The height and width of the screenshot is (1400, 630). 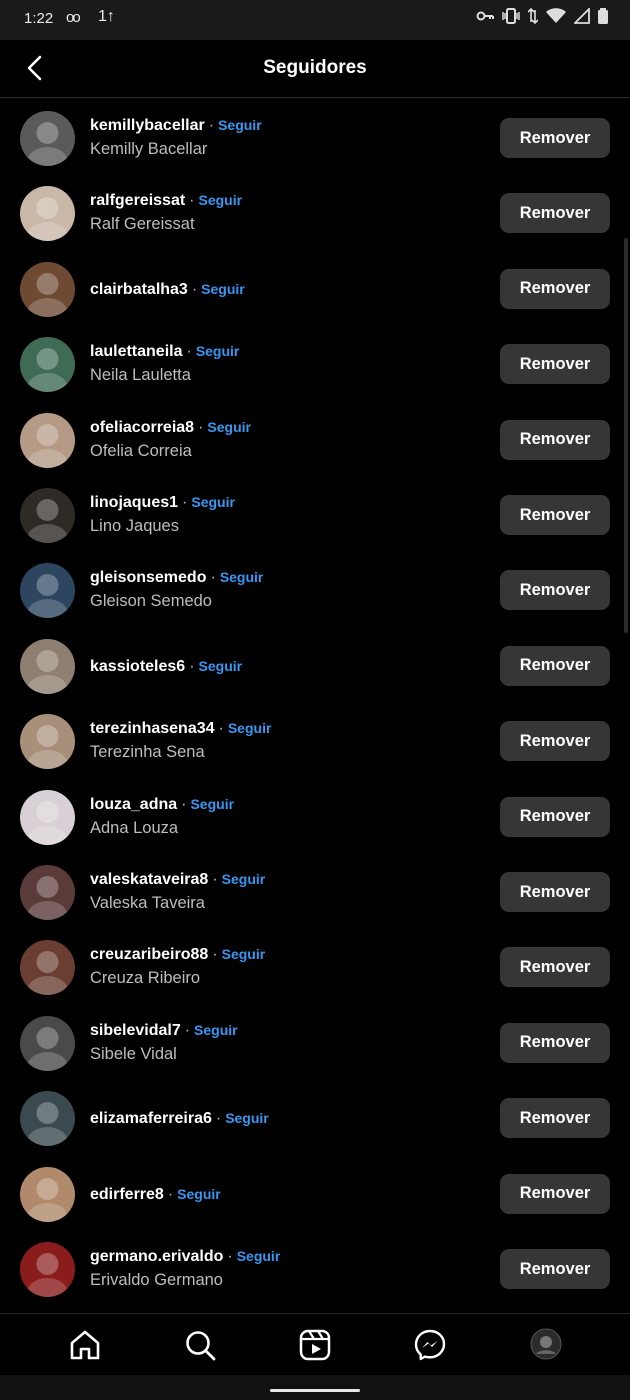 I want to click on status-bar: 1:22 oo 1↑, so click(x=315, y=20).